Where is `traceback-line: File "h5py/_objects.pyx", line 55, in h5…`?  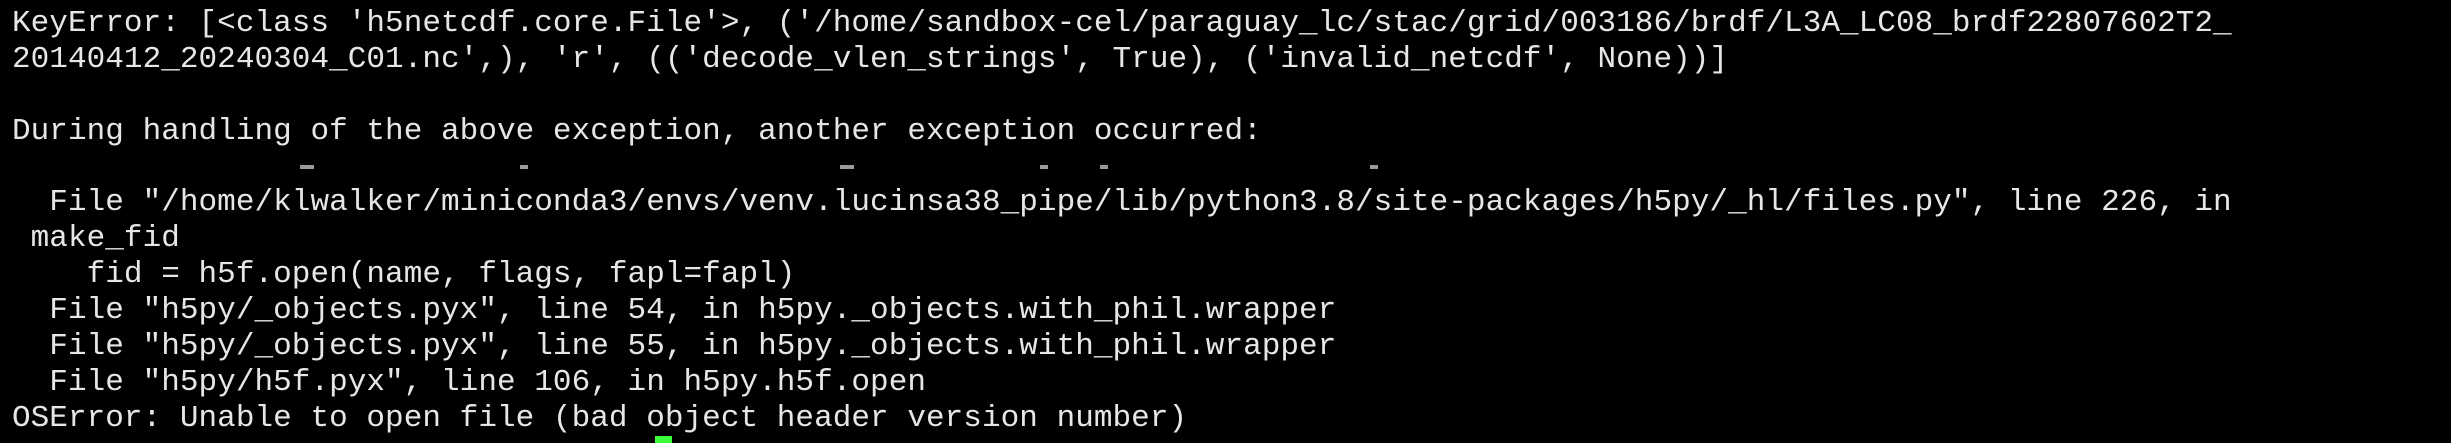
traceback-line: File "h5py/_objects.pyx", line 55, in h5… is located at coordinates (674, 346).